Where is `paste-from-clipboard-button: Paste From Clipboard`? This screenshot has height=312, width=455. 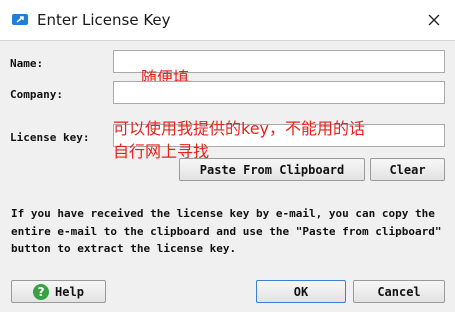
paste-from-clipboard-button: Paste From Clipboard is located at coordinates (272, 169).